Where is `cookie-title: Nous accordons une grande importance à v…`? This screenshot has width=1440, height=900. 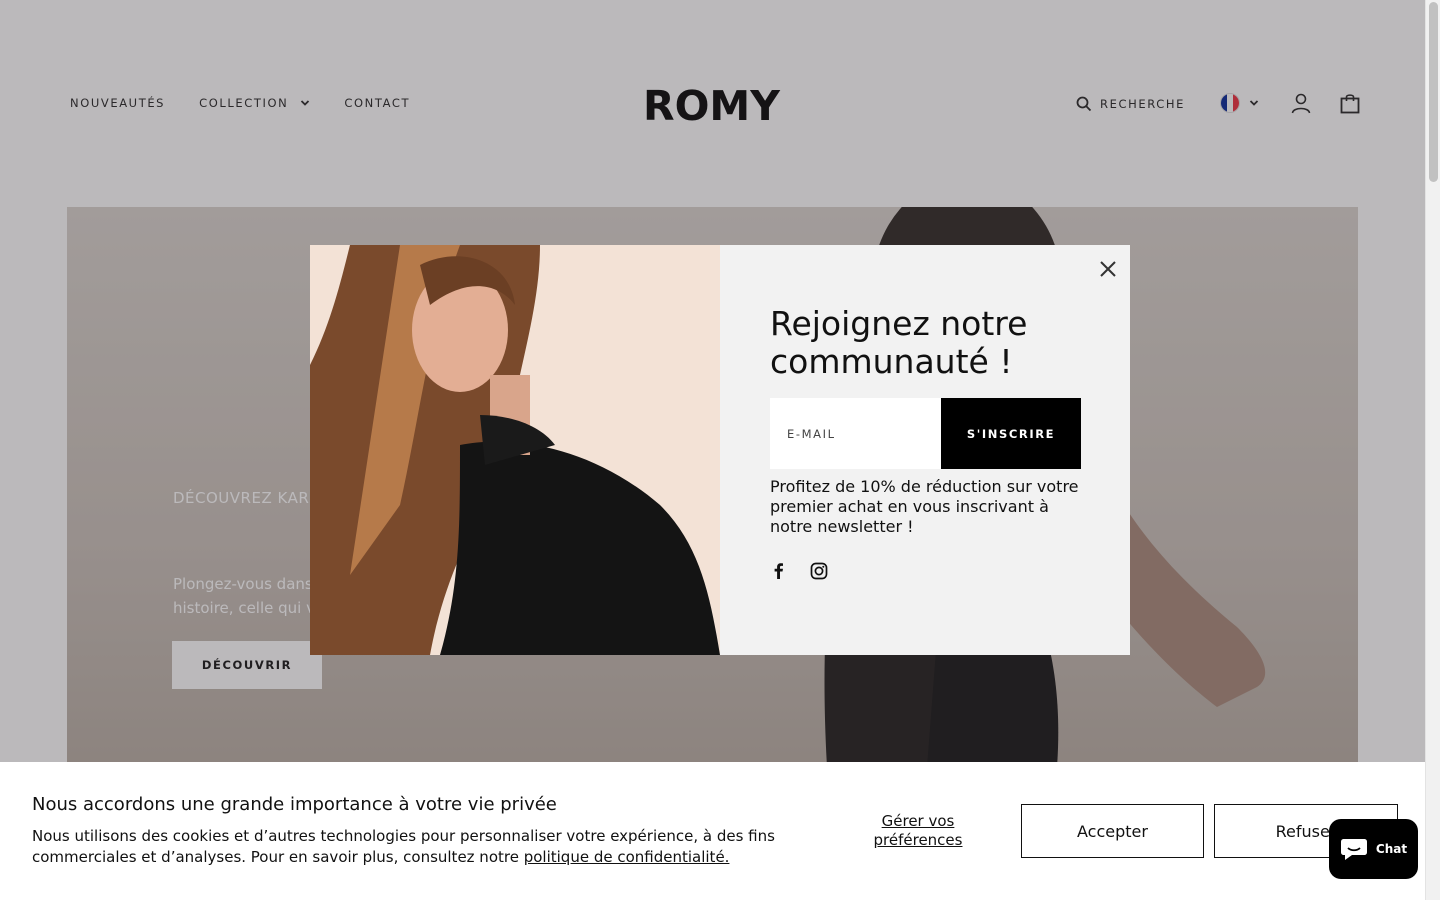
cookie-title: Nous accordons une grande importance à v… is located at coordinates (294, 804).